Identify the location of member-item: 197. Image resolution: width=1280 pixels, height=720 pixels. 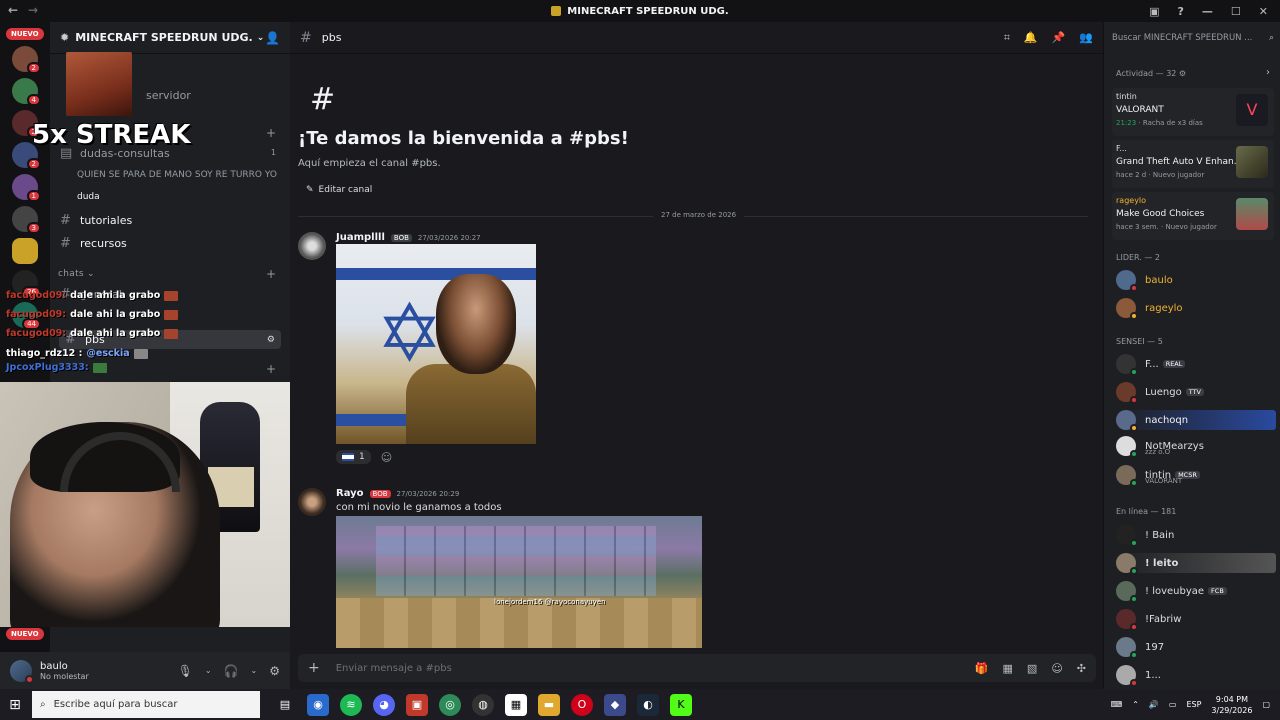
(1140, 648).